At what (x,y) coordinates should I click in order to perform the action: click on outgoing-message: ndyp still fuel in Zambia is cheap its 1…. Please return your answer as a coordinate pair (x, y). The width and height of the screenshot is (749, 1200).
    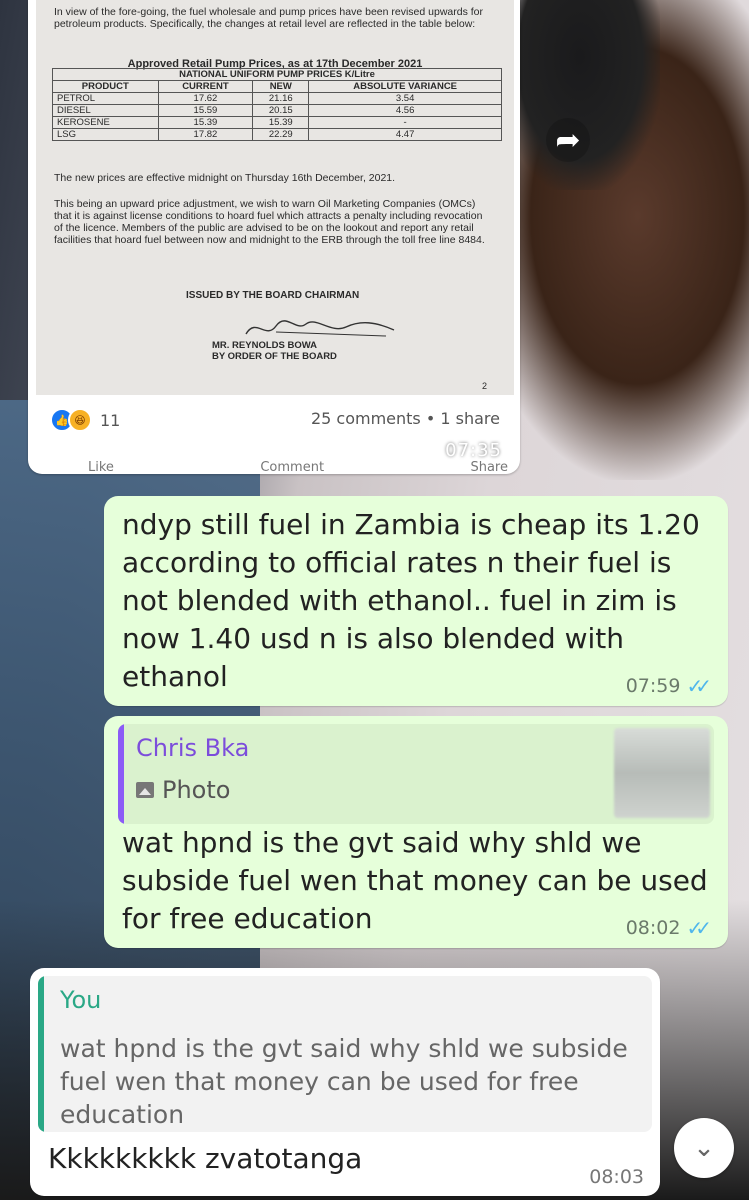
    Looking at the image, I should click on (416, 601).